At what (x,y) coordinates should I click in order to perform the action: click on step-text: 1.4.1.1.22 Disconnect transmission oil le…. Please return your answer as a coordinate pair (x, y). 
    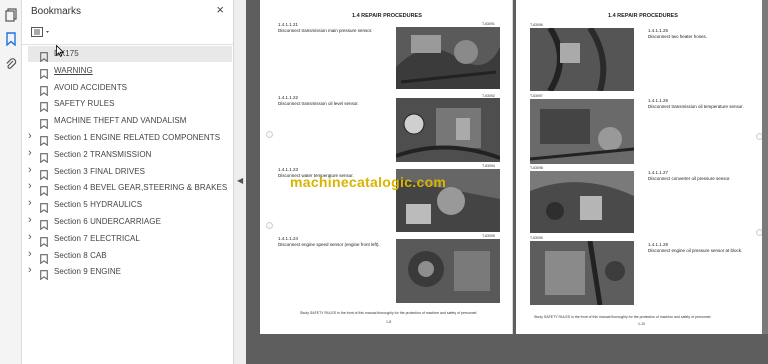
    Looking at the image, I should click on (318, 100).